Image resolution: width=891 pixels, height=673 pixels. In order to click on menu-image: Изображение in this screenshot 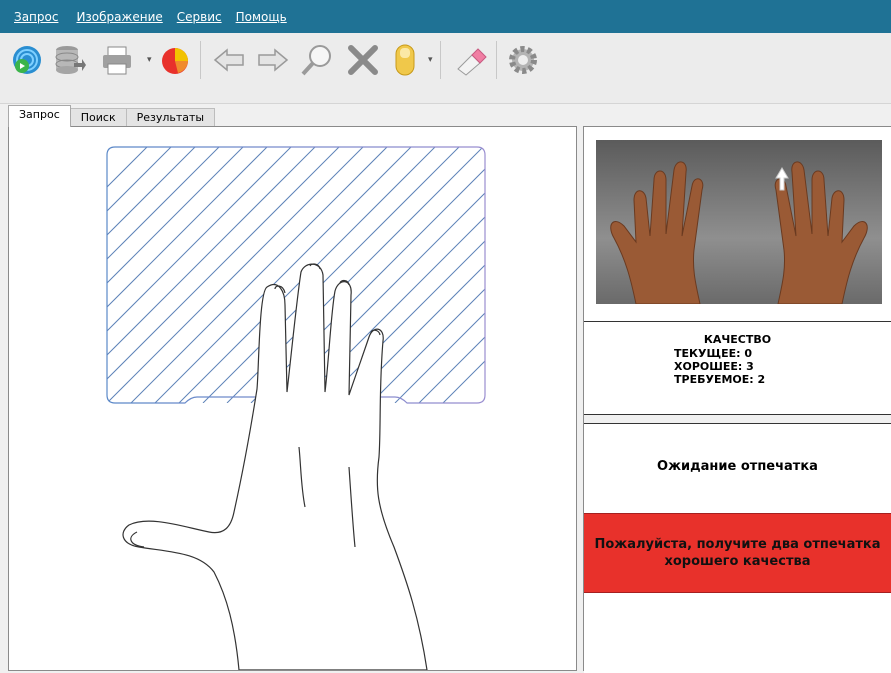, I will do `click(119, 17)`.